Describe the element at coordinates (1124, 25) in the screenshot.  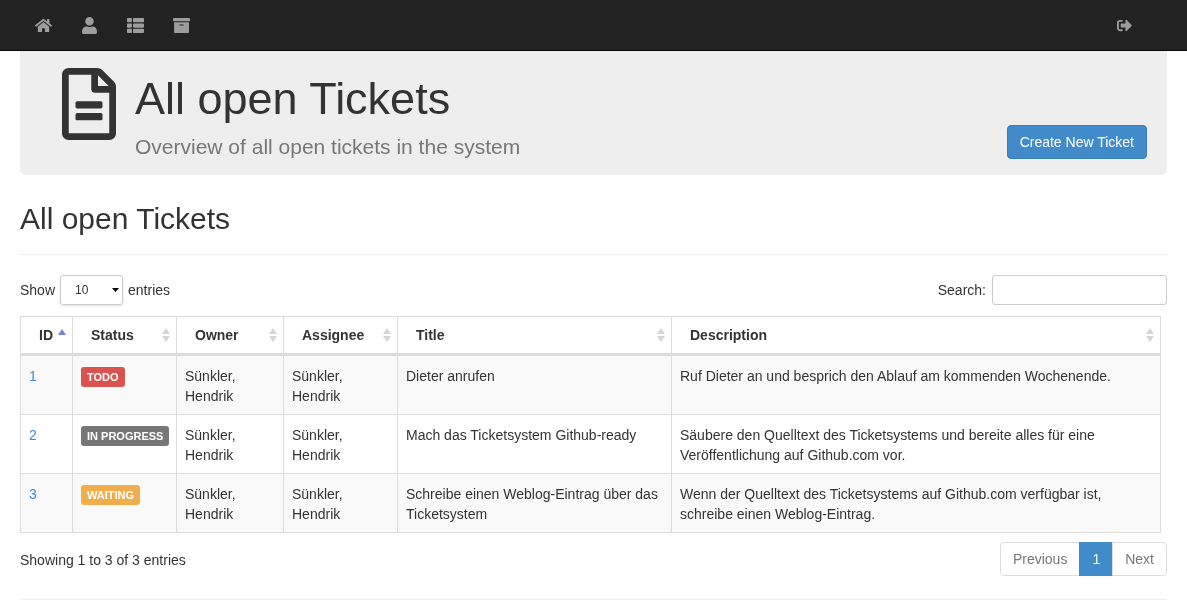
I see `sign-out-icon` at that location.